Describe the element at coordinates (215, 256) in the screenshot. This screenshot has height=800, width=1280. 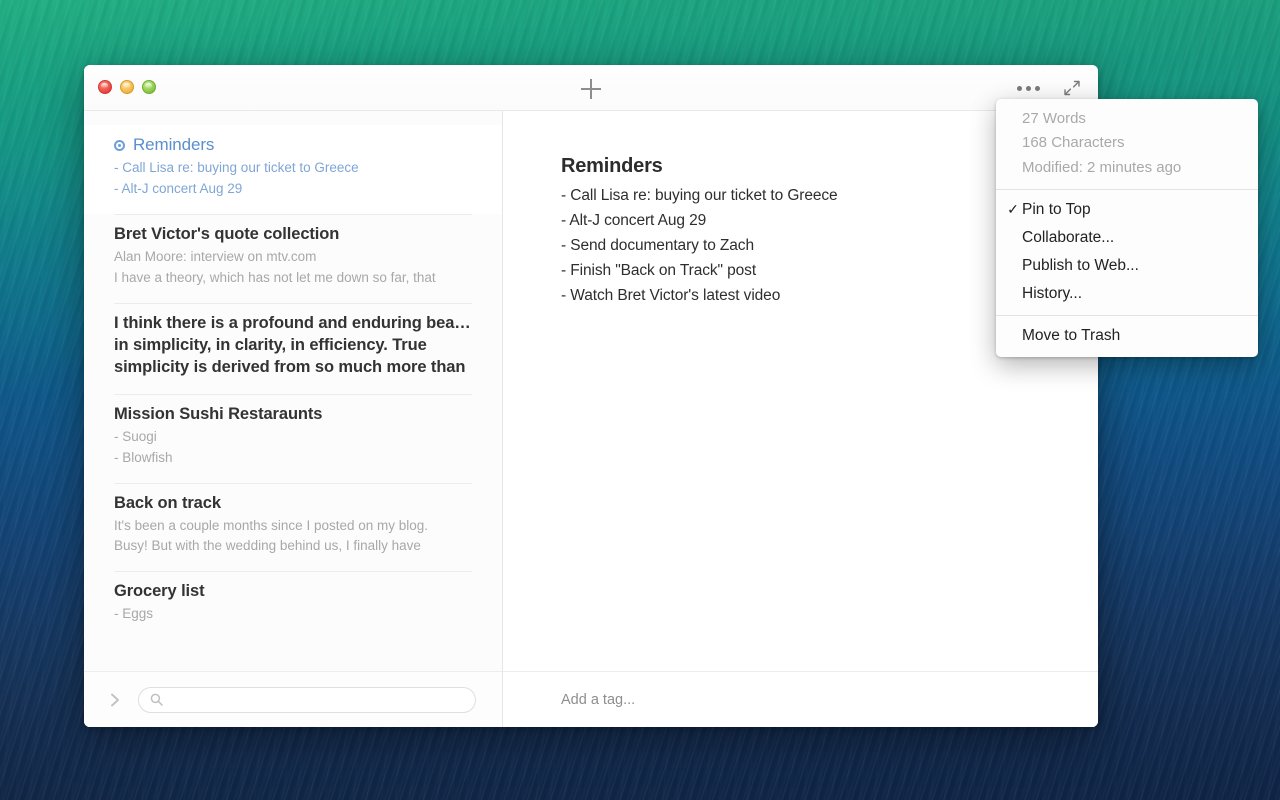
I see `note-item-preview-line: Alan Moore: interview on mtv.com` at that location.